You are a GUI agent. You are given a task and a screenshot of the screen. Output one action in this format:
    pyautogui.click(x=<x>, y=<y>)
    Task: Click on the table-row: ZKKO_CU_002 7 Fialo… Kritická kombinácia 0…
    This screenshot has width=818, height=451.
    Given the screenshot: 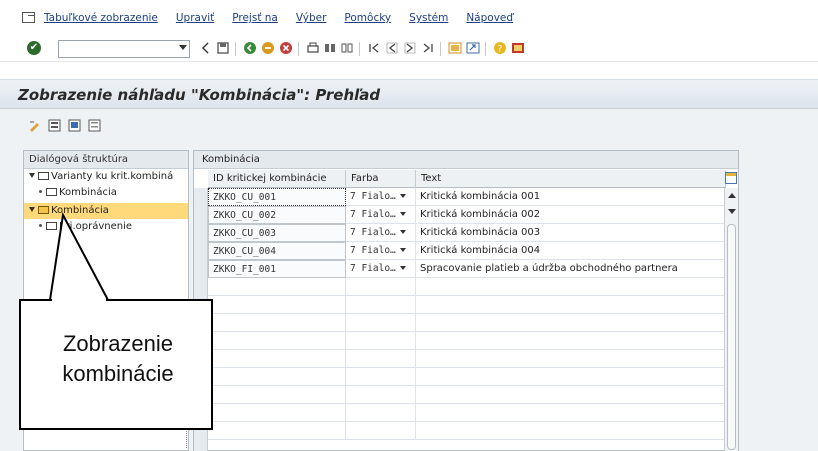 What is the action you would take?
    pyautogui.click(x=467, y=215)
    